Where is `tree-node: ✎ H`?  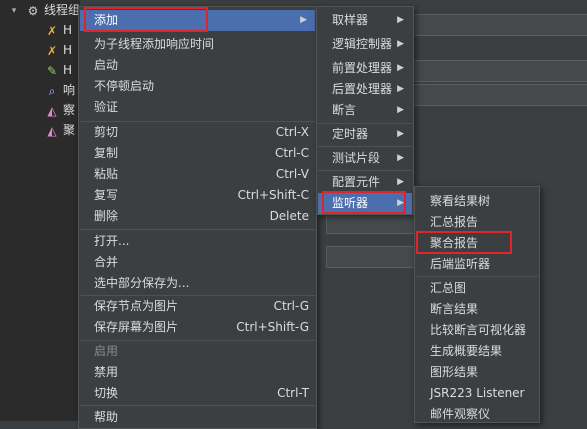 tree-node: ✎ H is located at coordinates (58, 70).